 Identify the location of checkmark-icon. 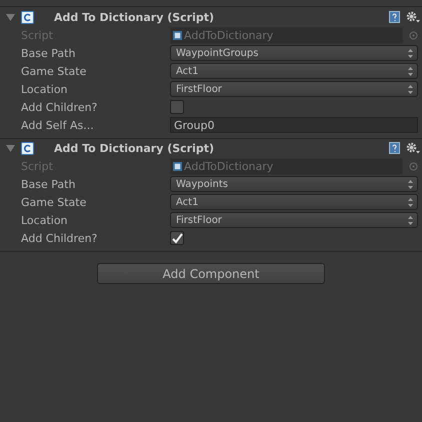
(177, 238).